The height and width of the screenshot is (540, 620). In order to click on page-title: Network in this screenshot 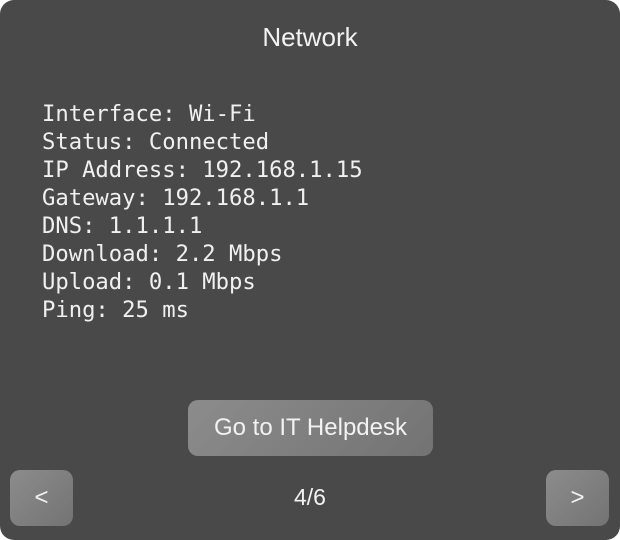, I will do `click(310, 37)`.